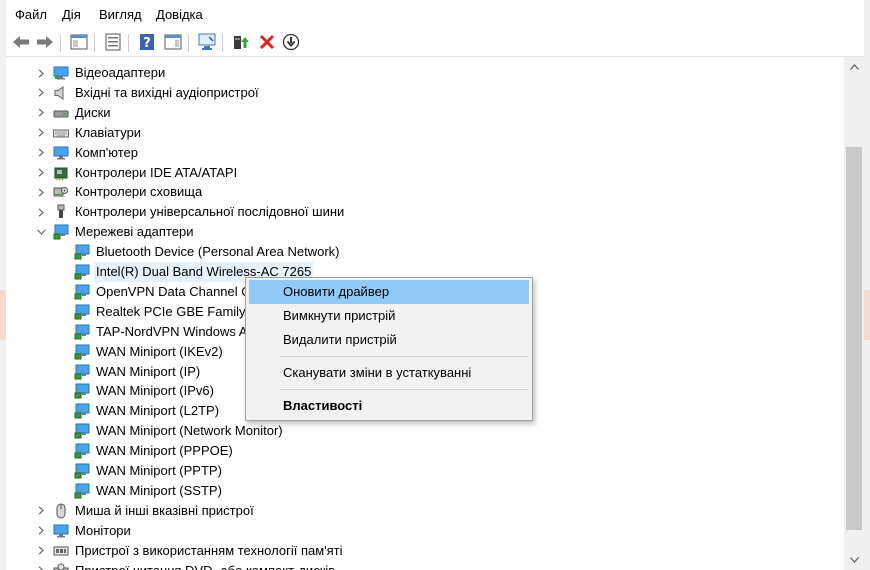 This screenshot has width=870, height=570. What do you see at coordinates (435, 43) in the screenshot?
I see `toolbar: ?` at bounding box center [435, 43].